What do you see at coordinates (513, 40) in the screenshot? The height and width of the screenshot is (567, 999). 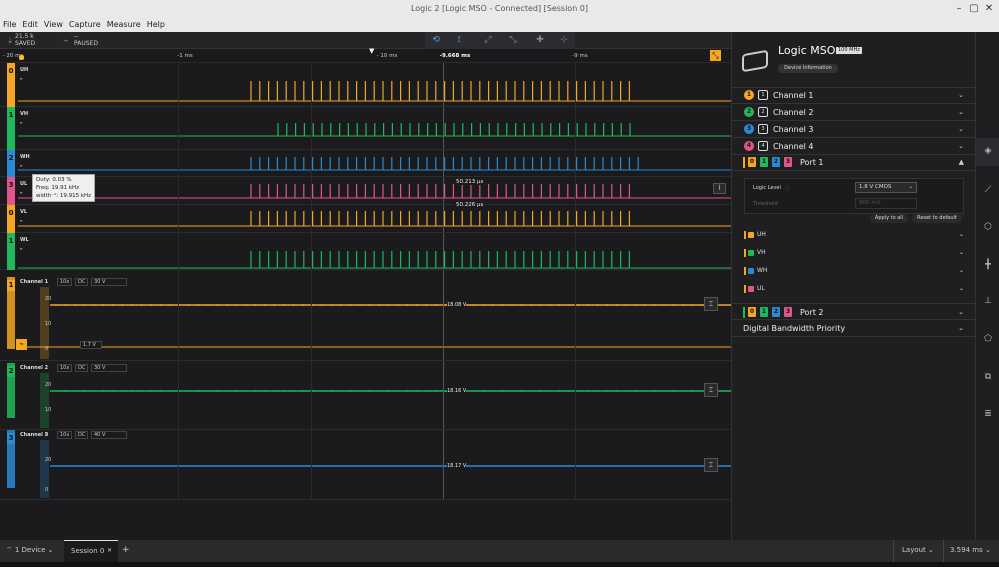 I see `timing-icon: ⤡` at bounding box center [513, 40].